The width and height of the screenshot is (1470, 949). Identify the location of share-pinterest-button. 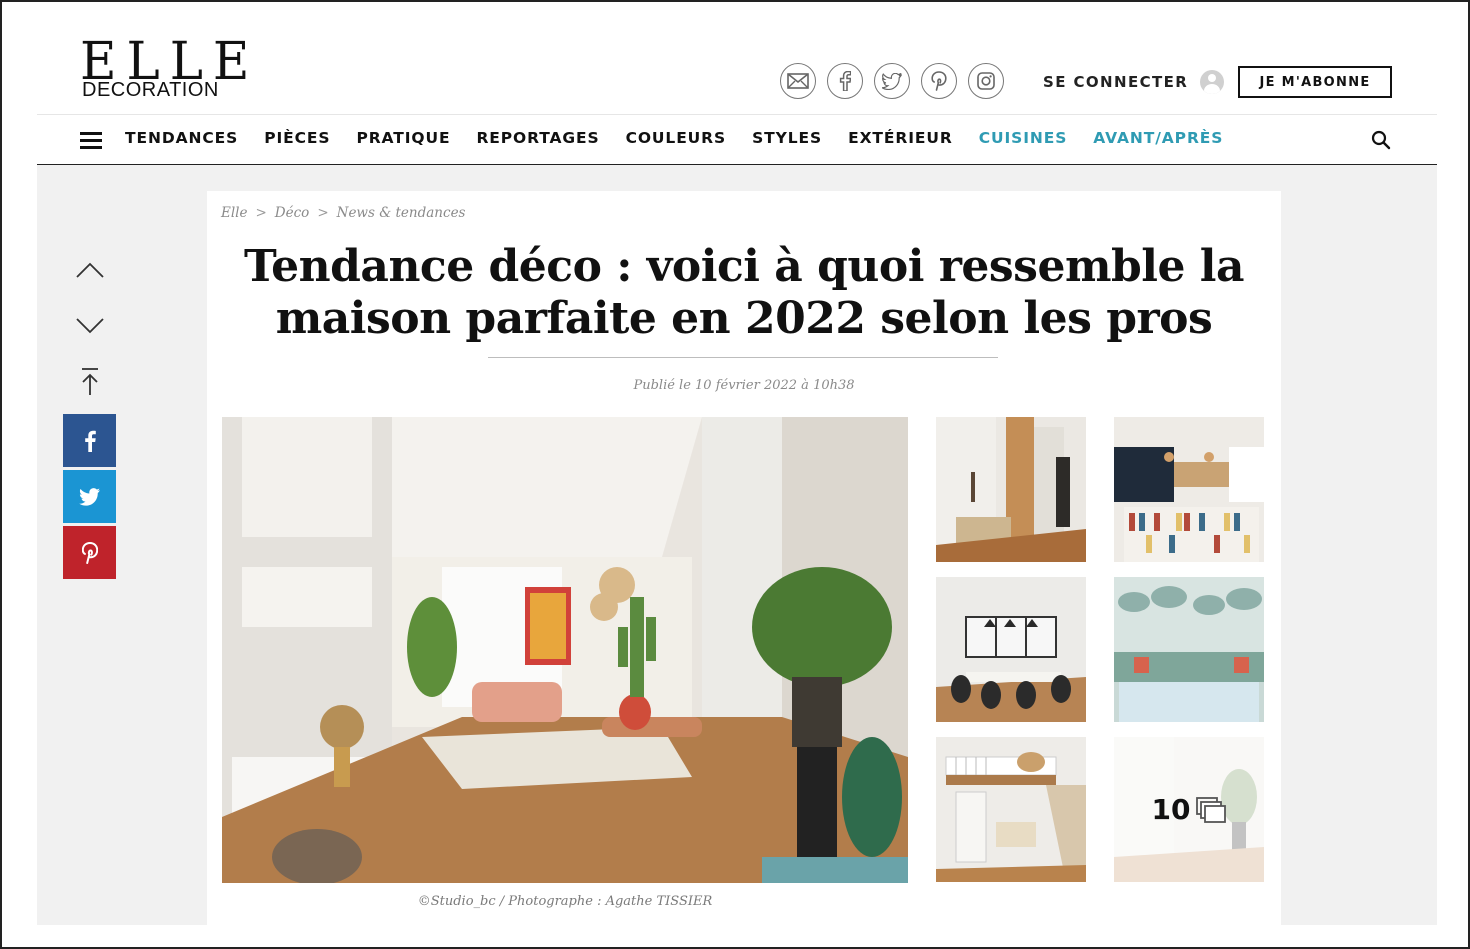
(89, 552).